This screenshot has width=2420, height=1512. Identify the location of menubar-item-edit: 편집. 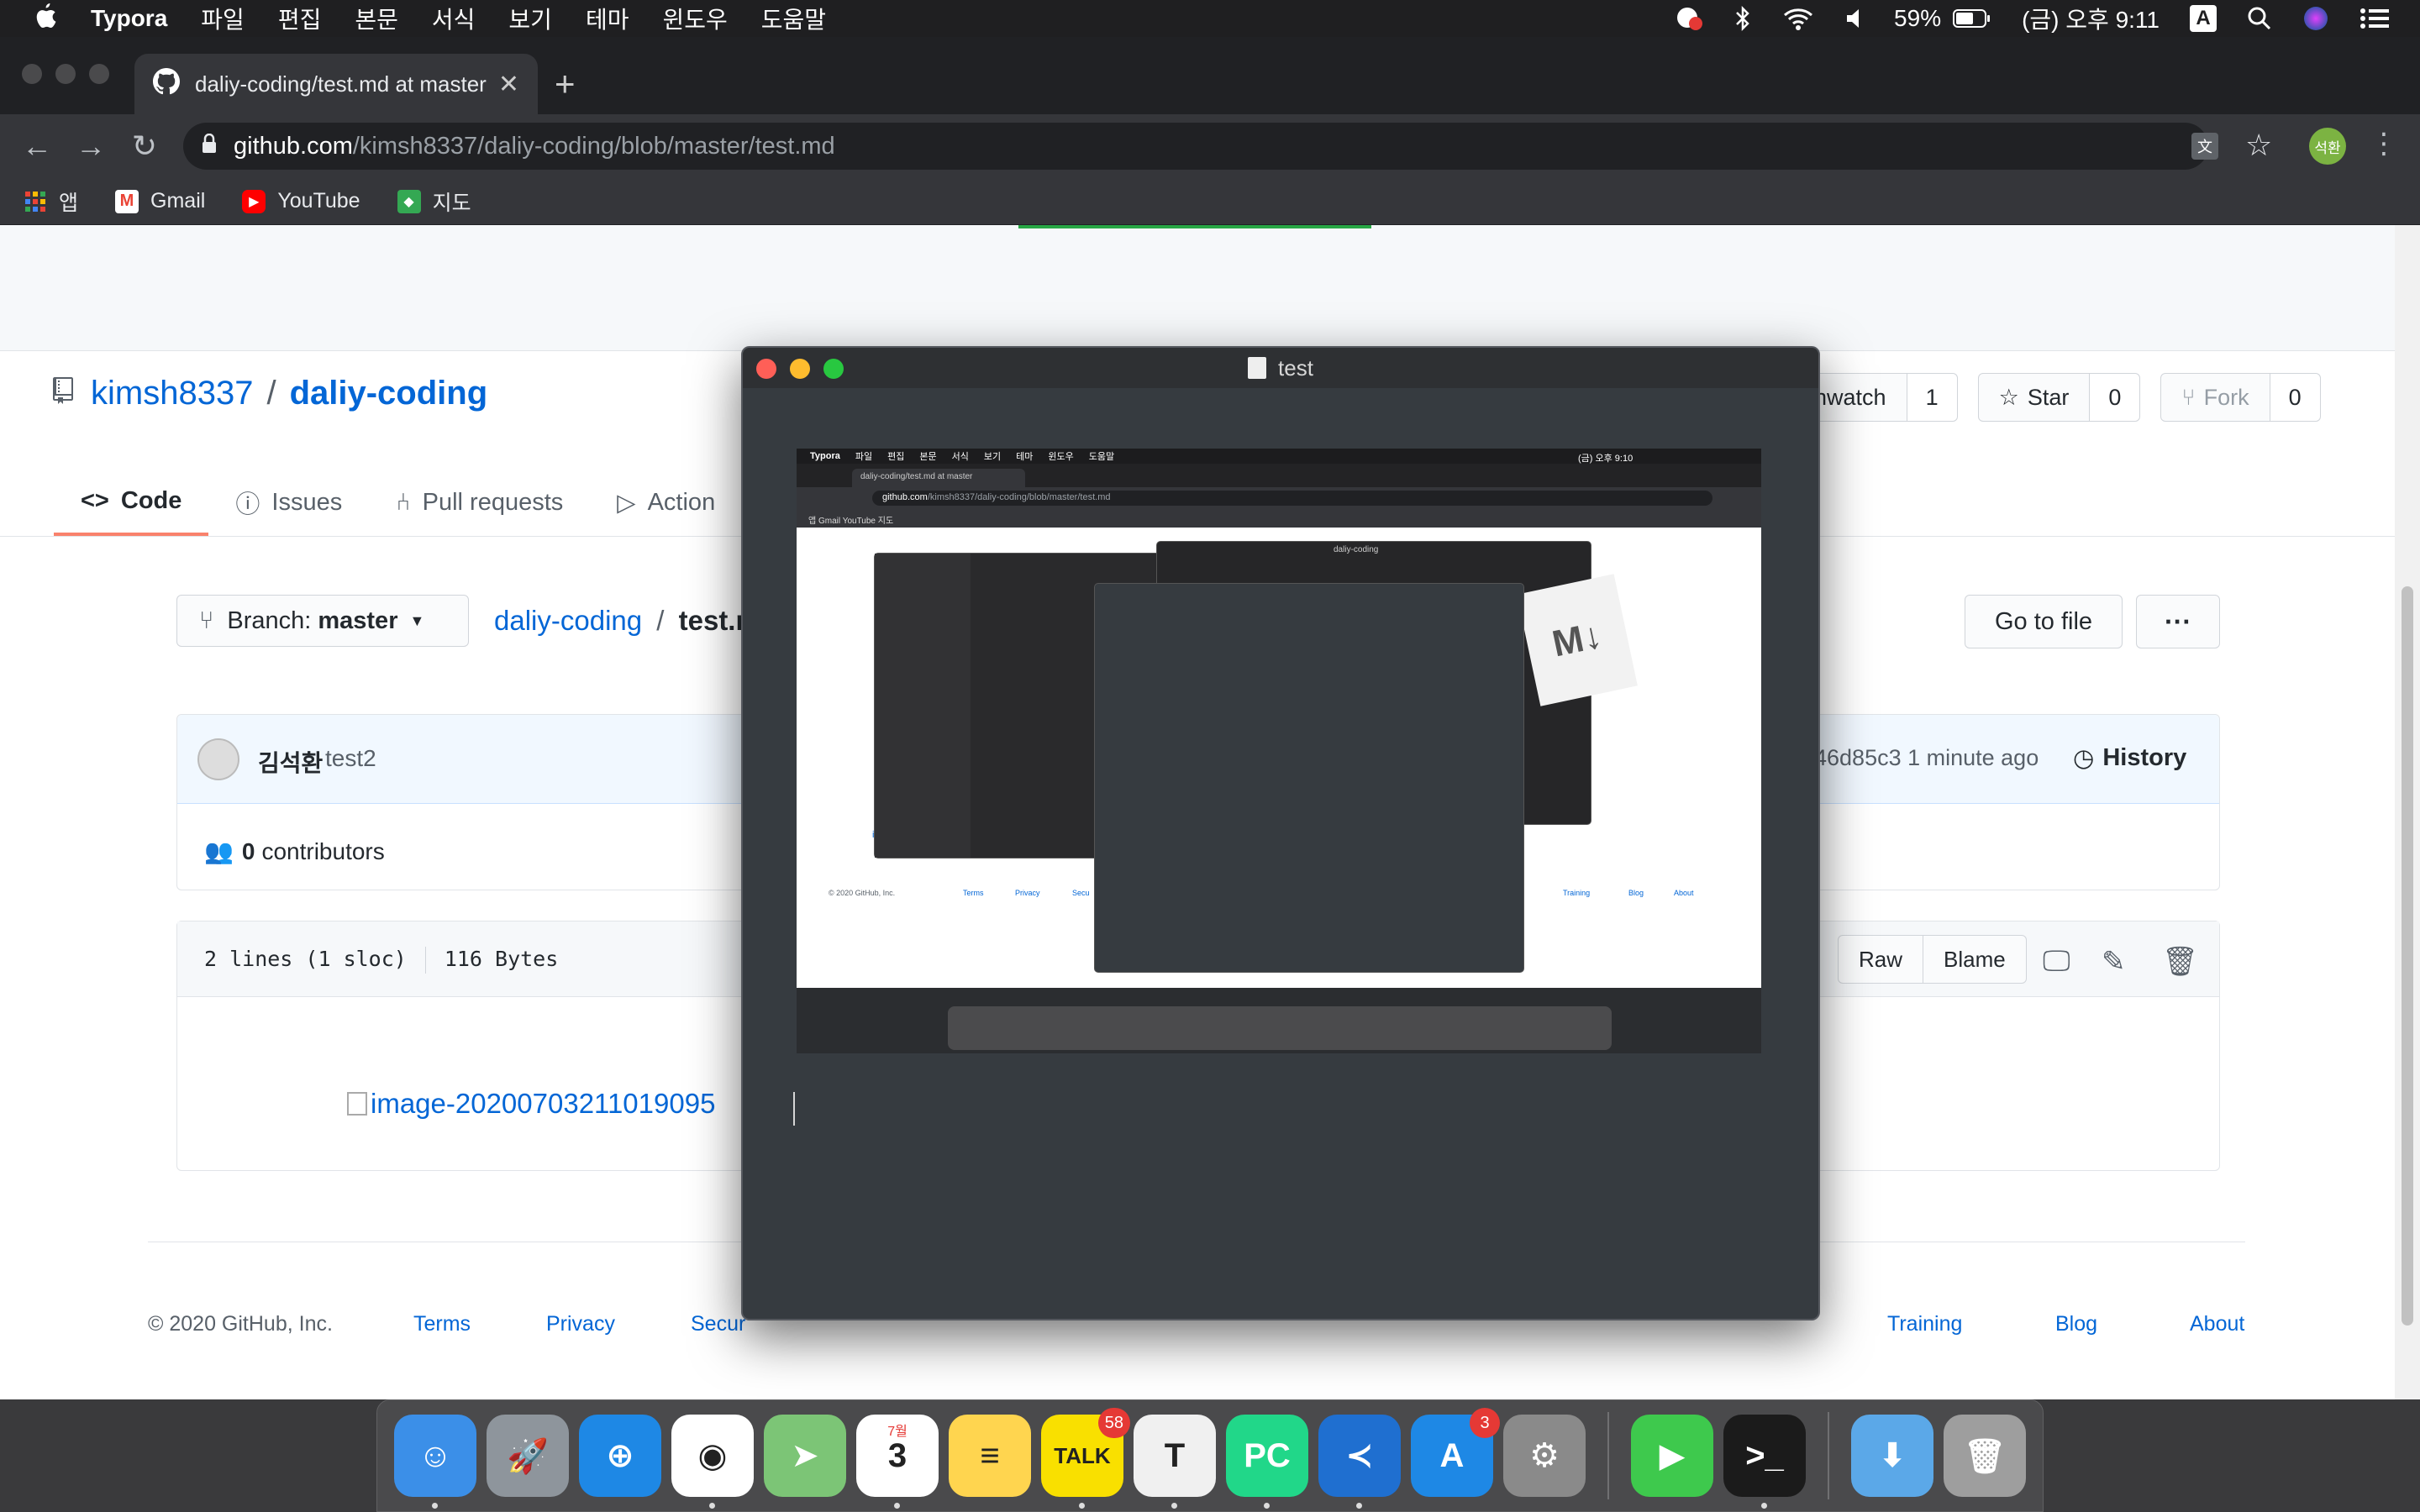
(300, 18).